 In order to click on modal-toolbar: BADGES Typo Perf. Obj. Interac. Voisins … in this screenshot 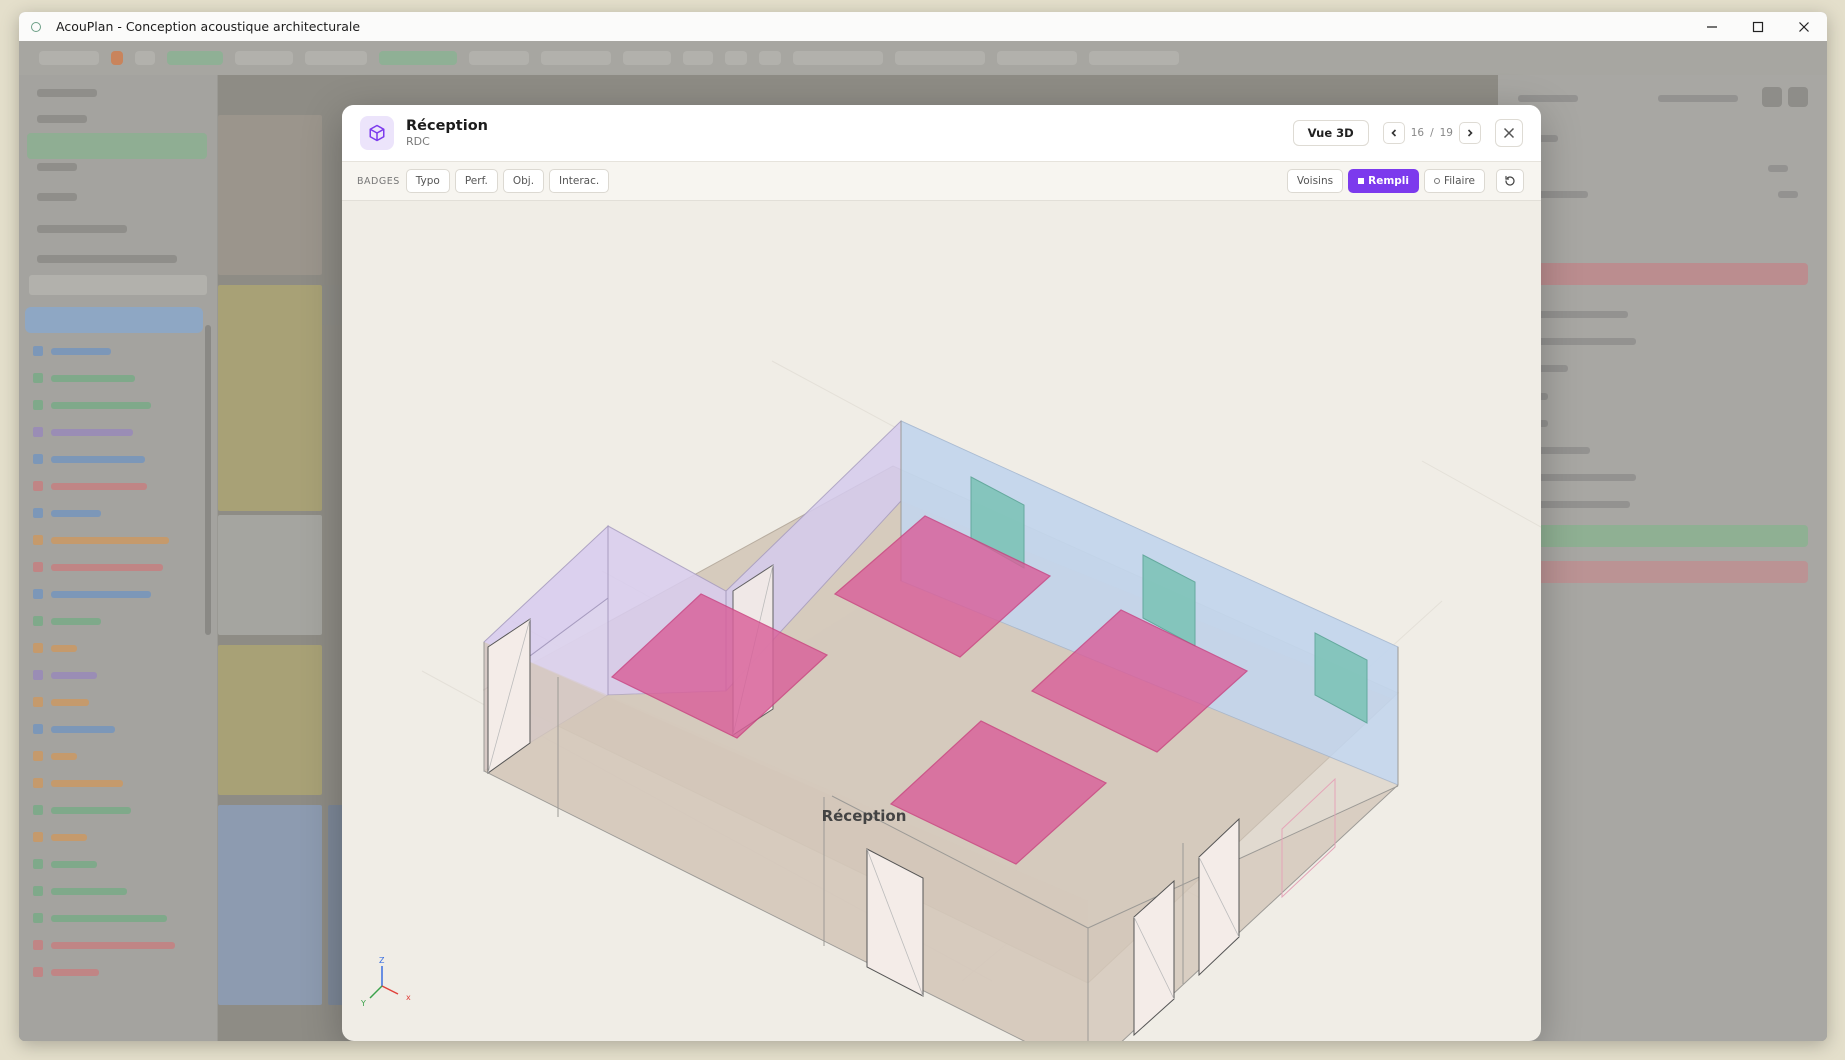, I will do `click(941, 181)`.